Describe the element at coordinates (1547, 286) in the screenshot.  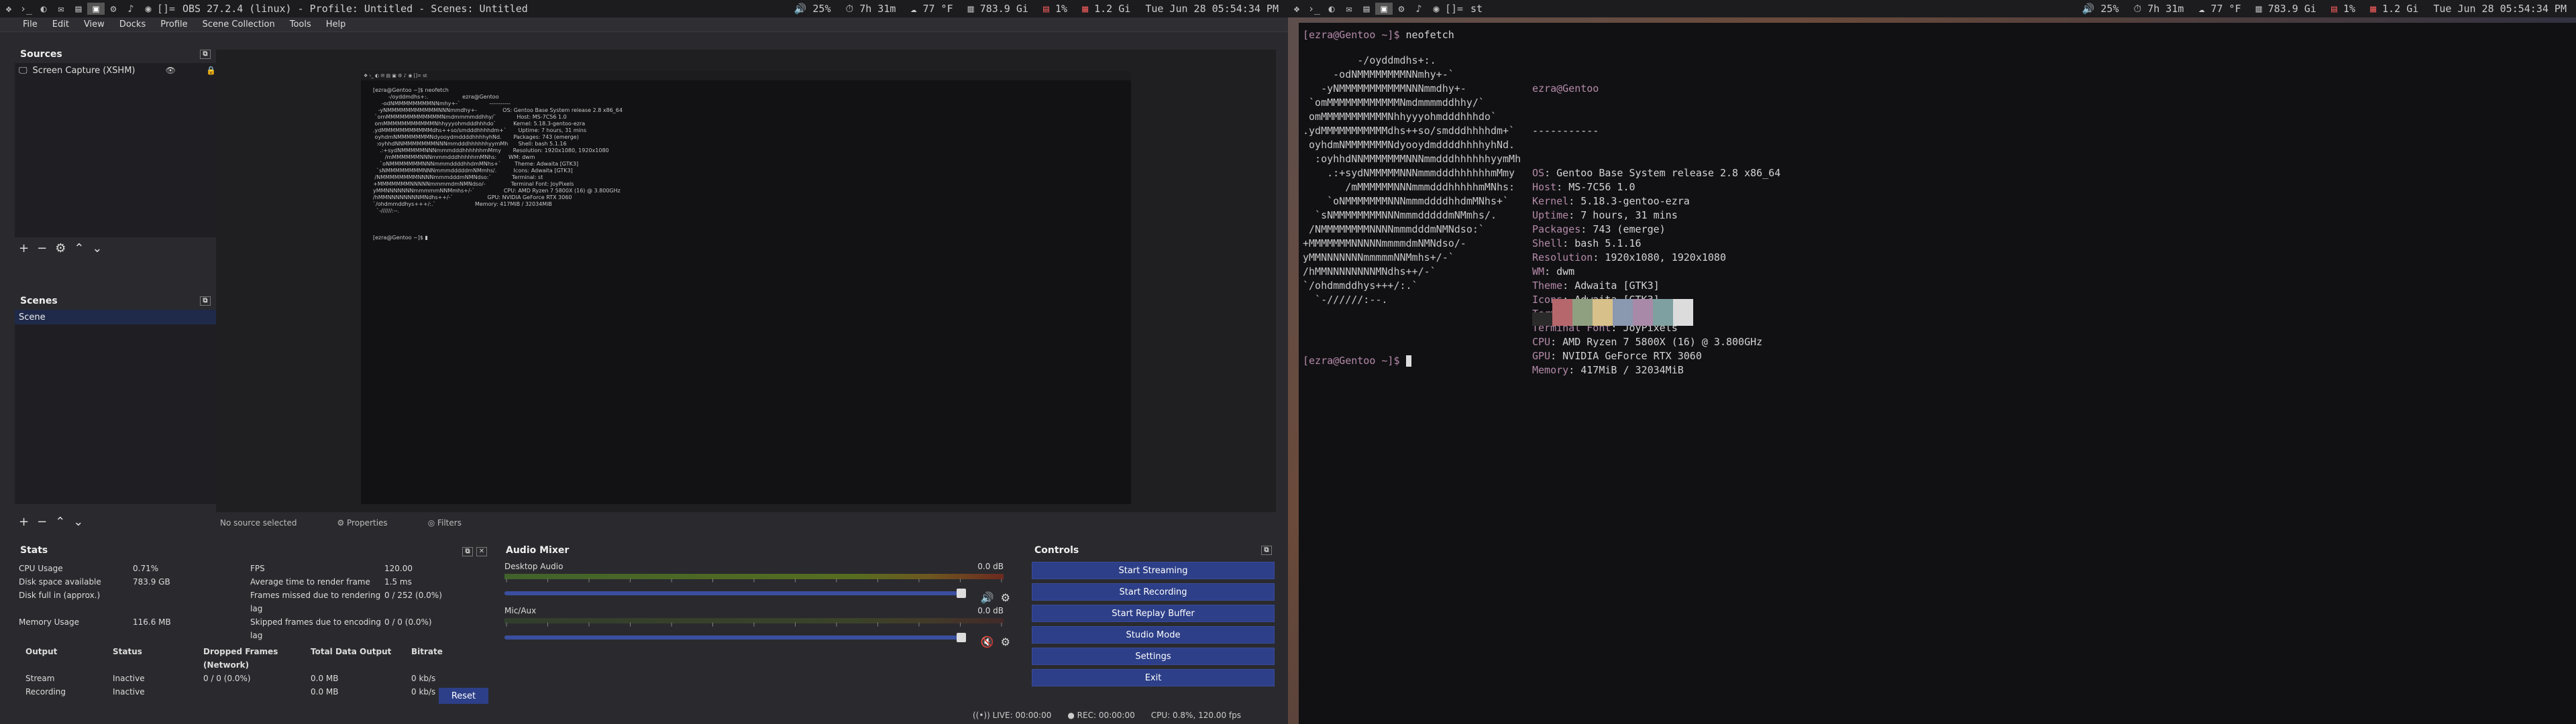
I see `info-key: Theme` at that location.